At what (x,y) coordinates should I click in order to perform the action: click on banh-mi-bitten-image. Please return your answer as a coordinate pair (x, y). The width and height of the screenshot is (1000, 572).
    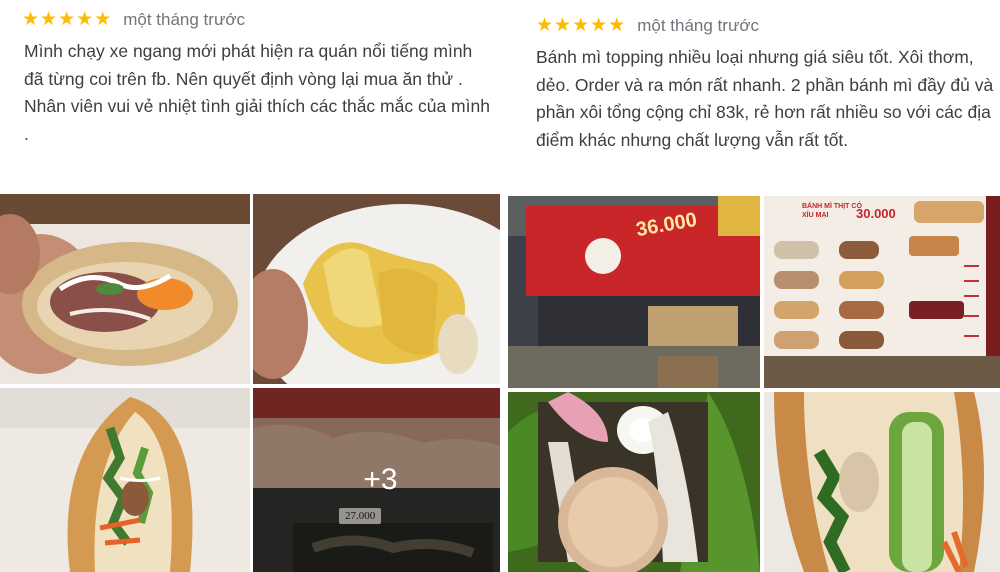
    Looking at the image, I should click on (125, 289).